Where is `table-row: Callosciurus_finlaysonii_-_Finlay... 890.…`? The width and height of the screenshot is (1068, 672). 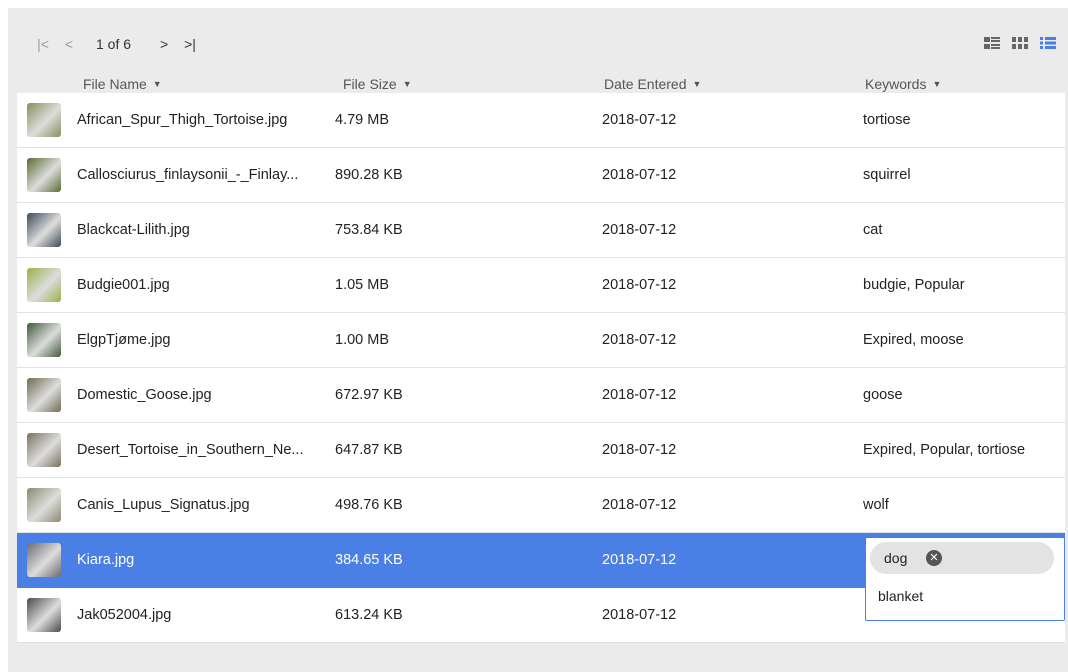 table-row: Callosciurus_finlaysonii_-_Finlay... 890.… is located at coordinates (541, 175).